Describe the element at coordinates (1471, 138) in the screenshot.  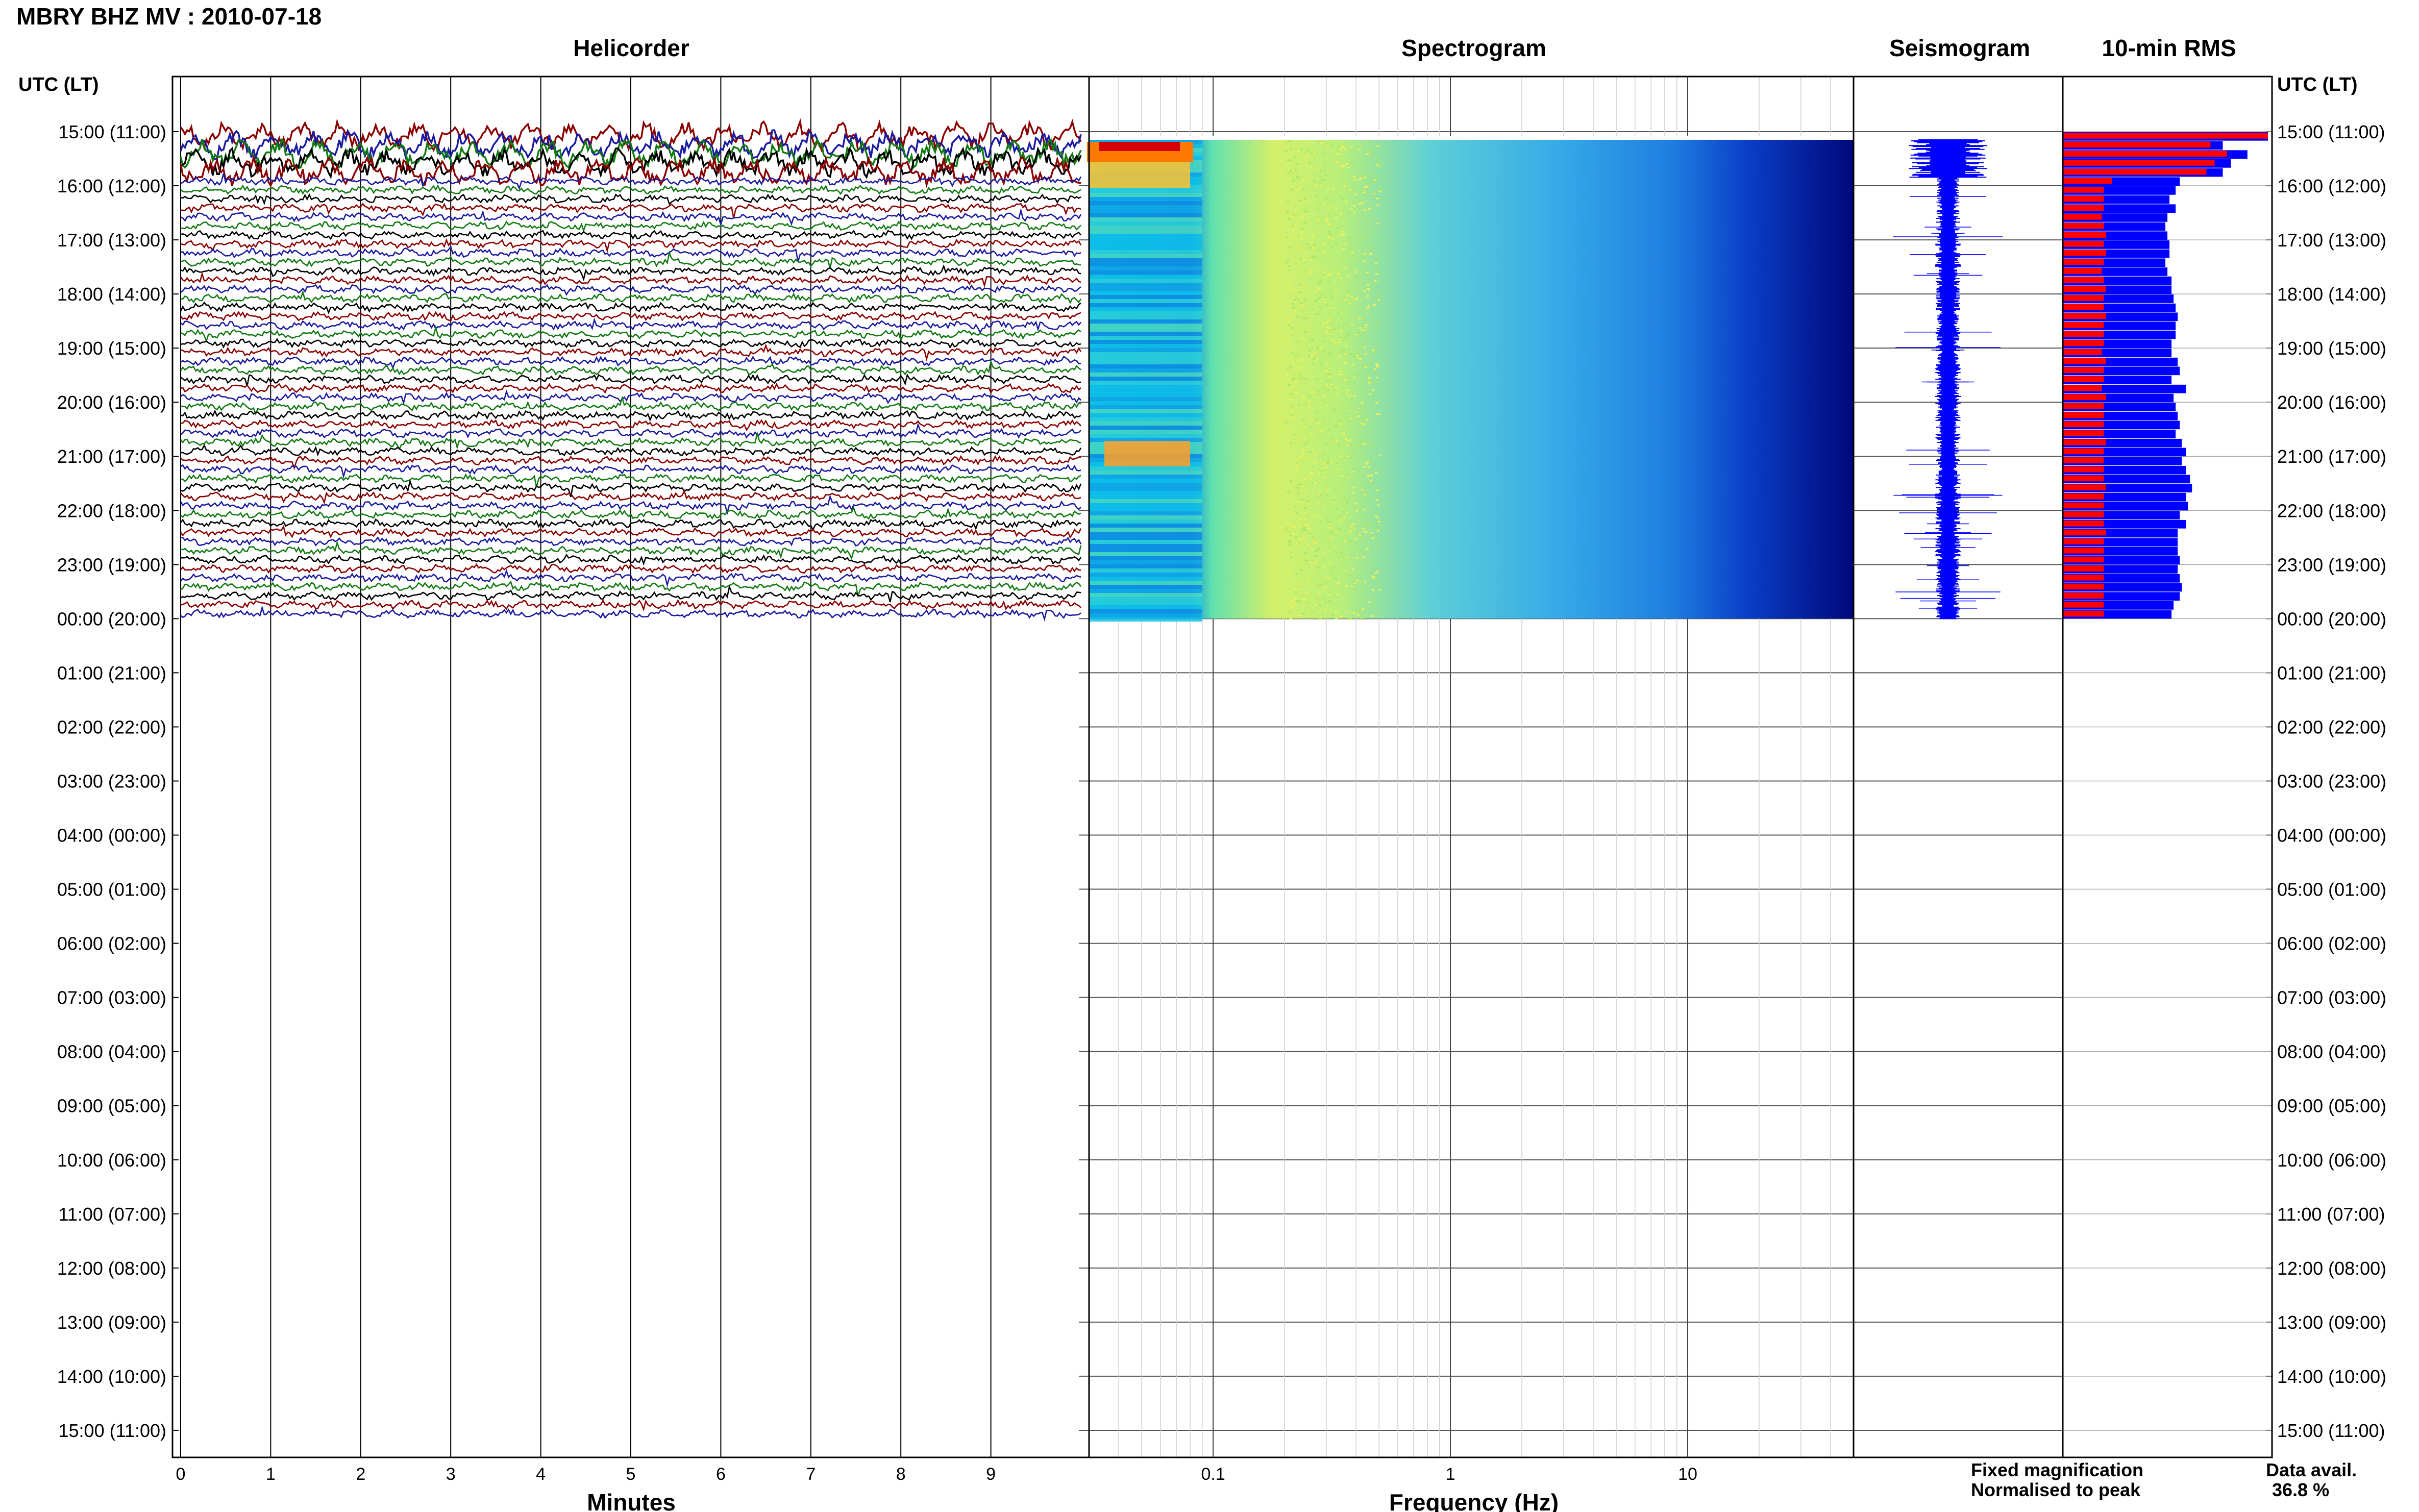
I see `spectrogram-gap` at that location.